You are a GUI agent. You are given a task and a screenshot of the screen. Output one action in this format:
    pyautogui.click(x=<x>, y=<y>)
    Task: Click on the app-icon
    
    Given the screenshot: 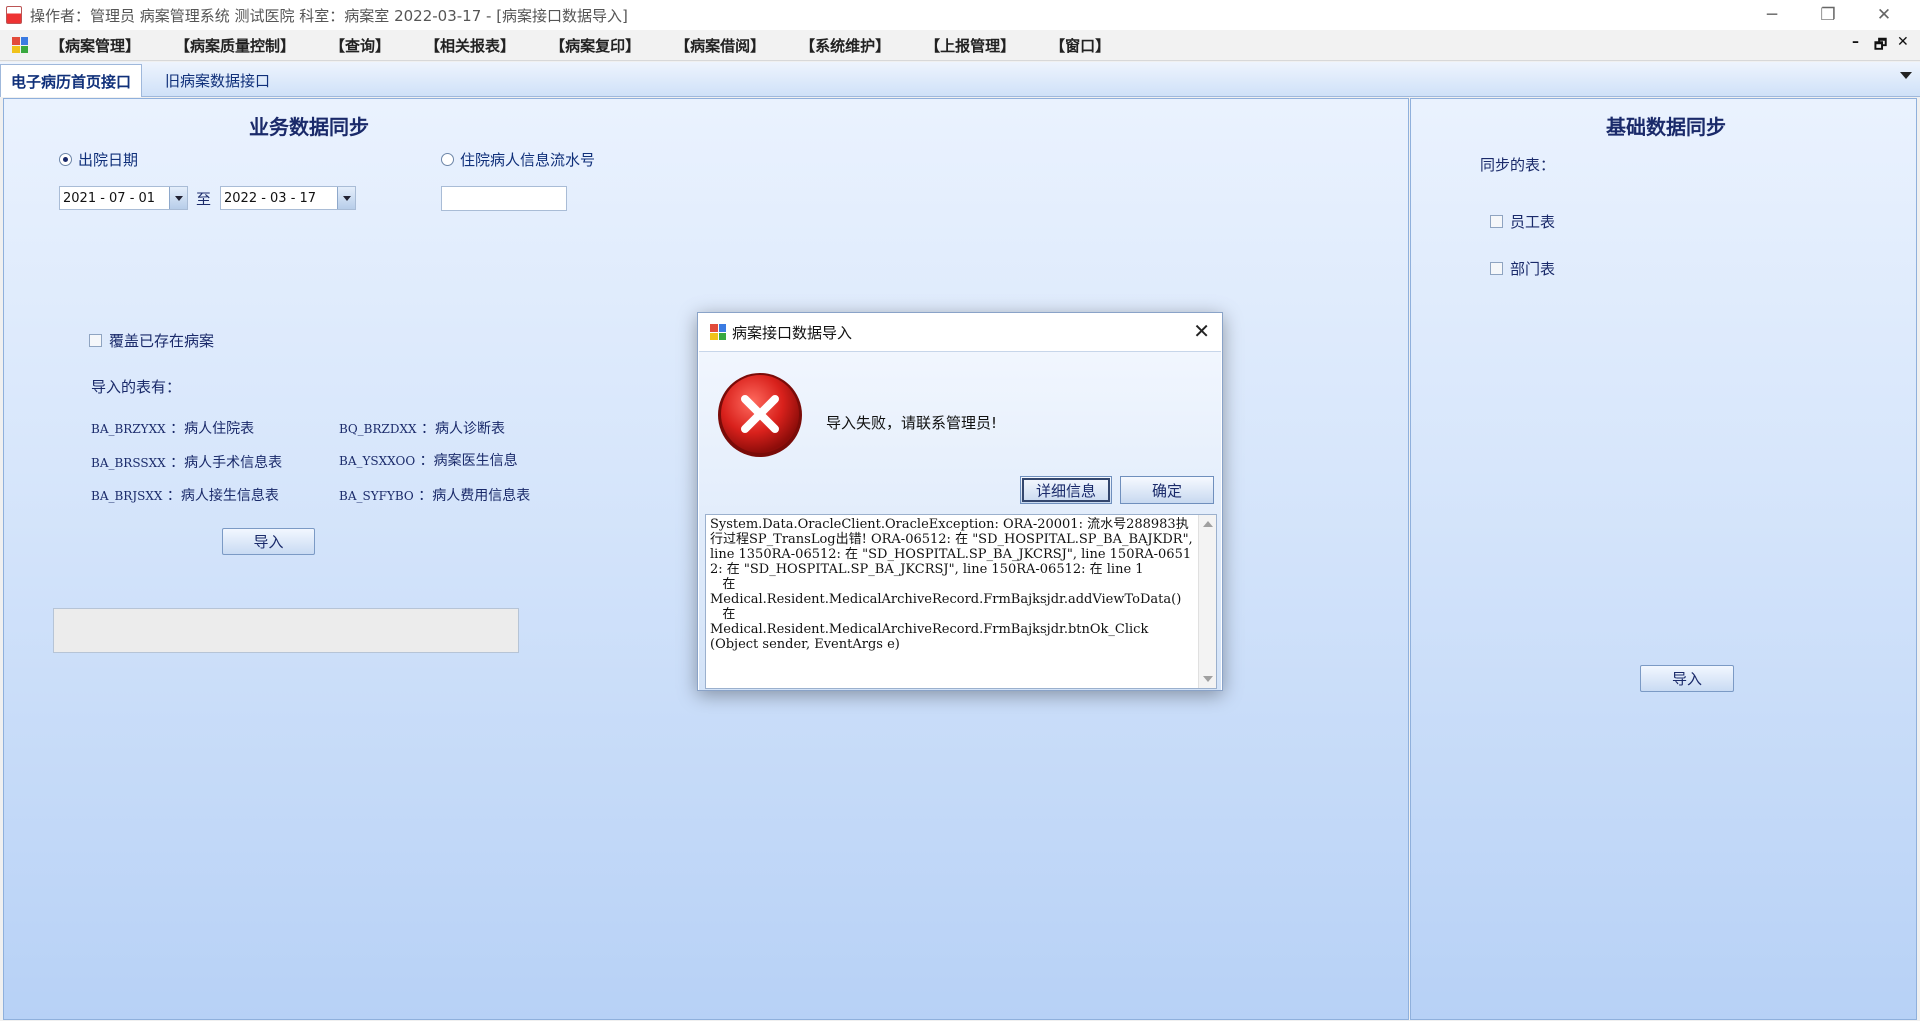 What is the action you would take?
    pyautogui.click(x=14, y=15)
    